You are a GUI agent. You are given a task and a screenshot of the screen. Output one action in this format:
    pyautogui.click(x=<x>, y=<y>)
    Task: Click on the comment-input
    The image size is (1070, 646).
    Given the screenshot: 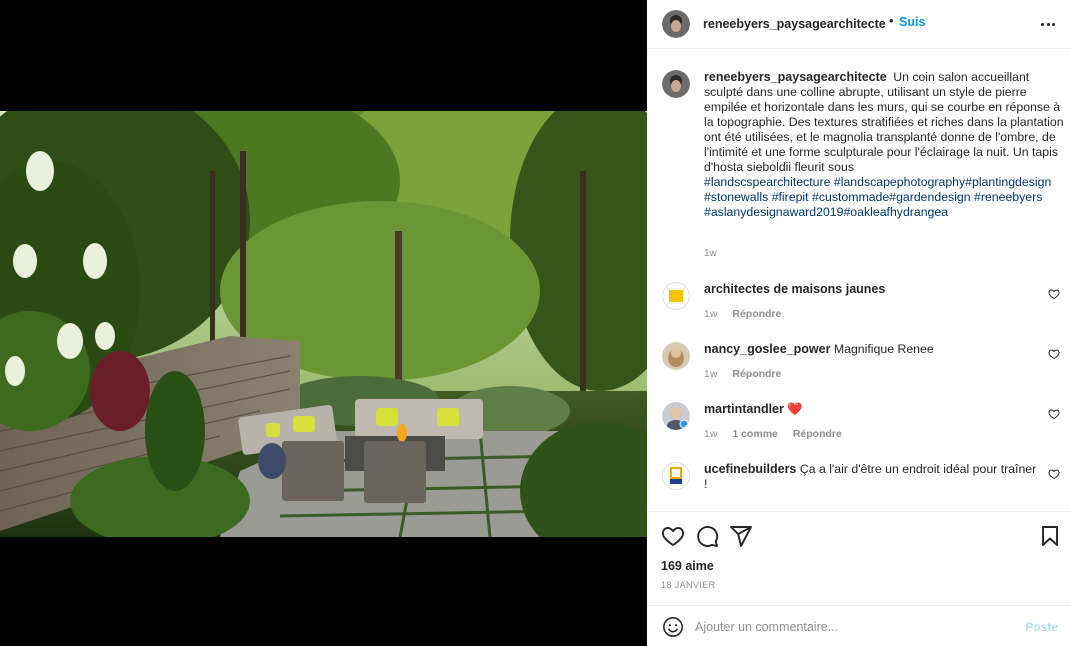 What is the action you would take?
    pyautogui.click(x=850, y=627)
    